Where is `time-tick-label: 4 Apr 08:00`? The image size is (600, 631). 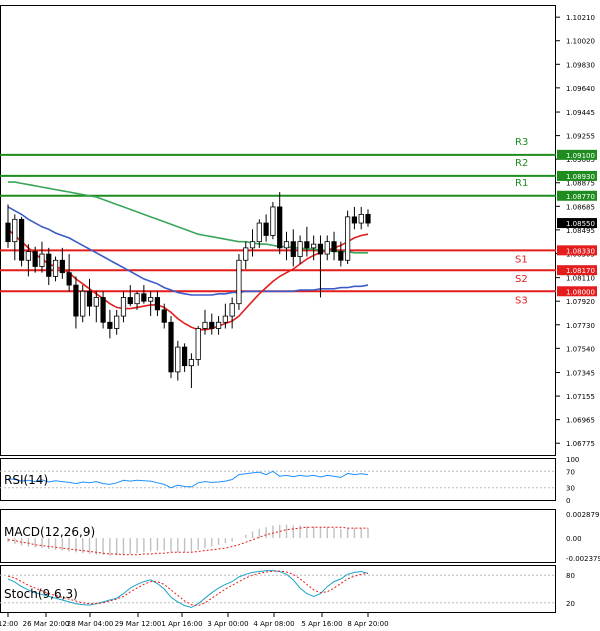 time-tick-label: 4 Apr 08:00 is located at coordinates (273, 624).